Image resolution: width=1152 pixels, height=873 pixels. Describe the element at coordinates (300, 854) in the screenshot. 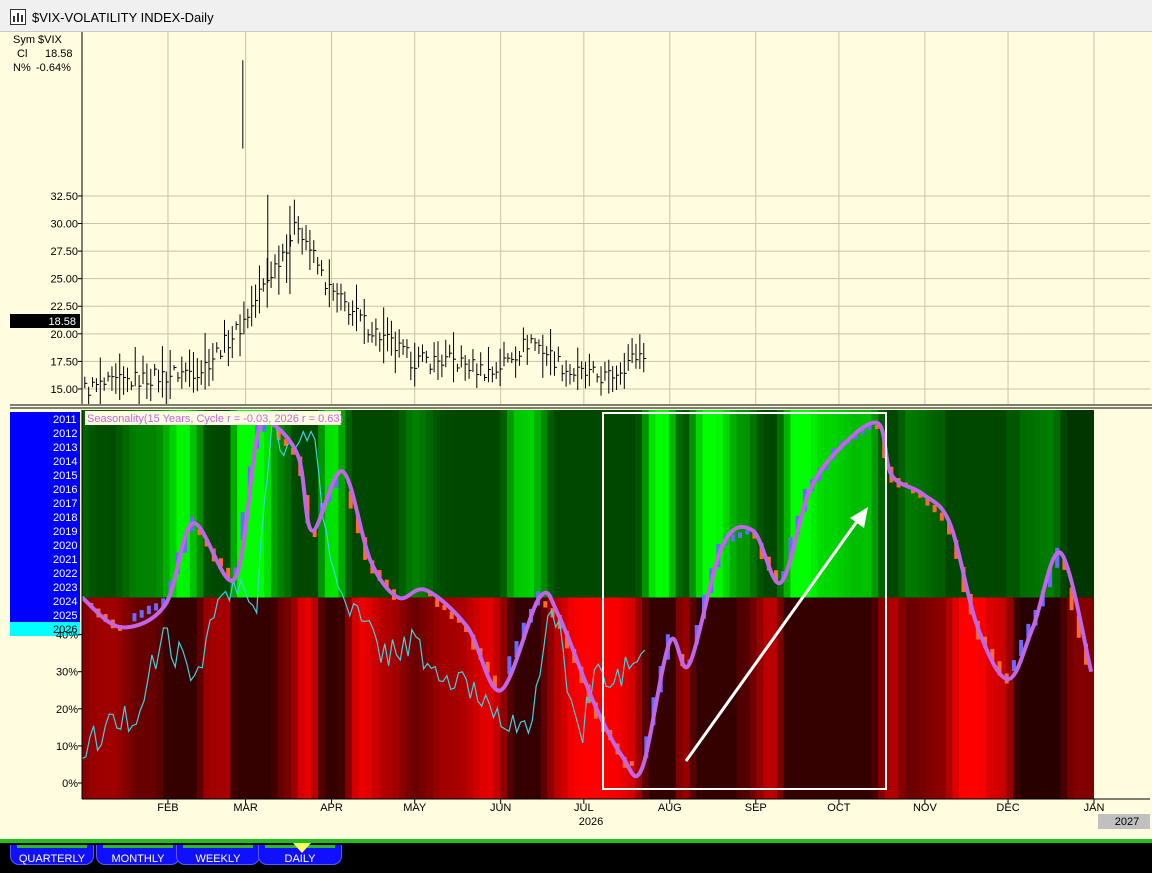

I see `tab-daily: DAILY` at that location.